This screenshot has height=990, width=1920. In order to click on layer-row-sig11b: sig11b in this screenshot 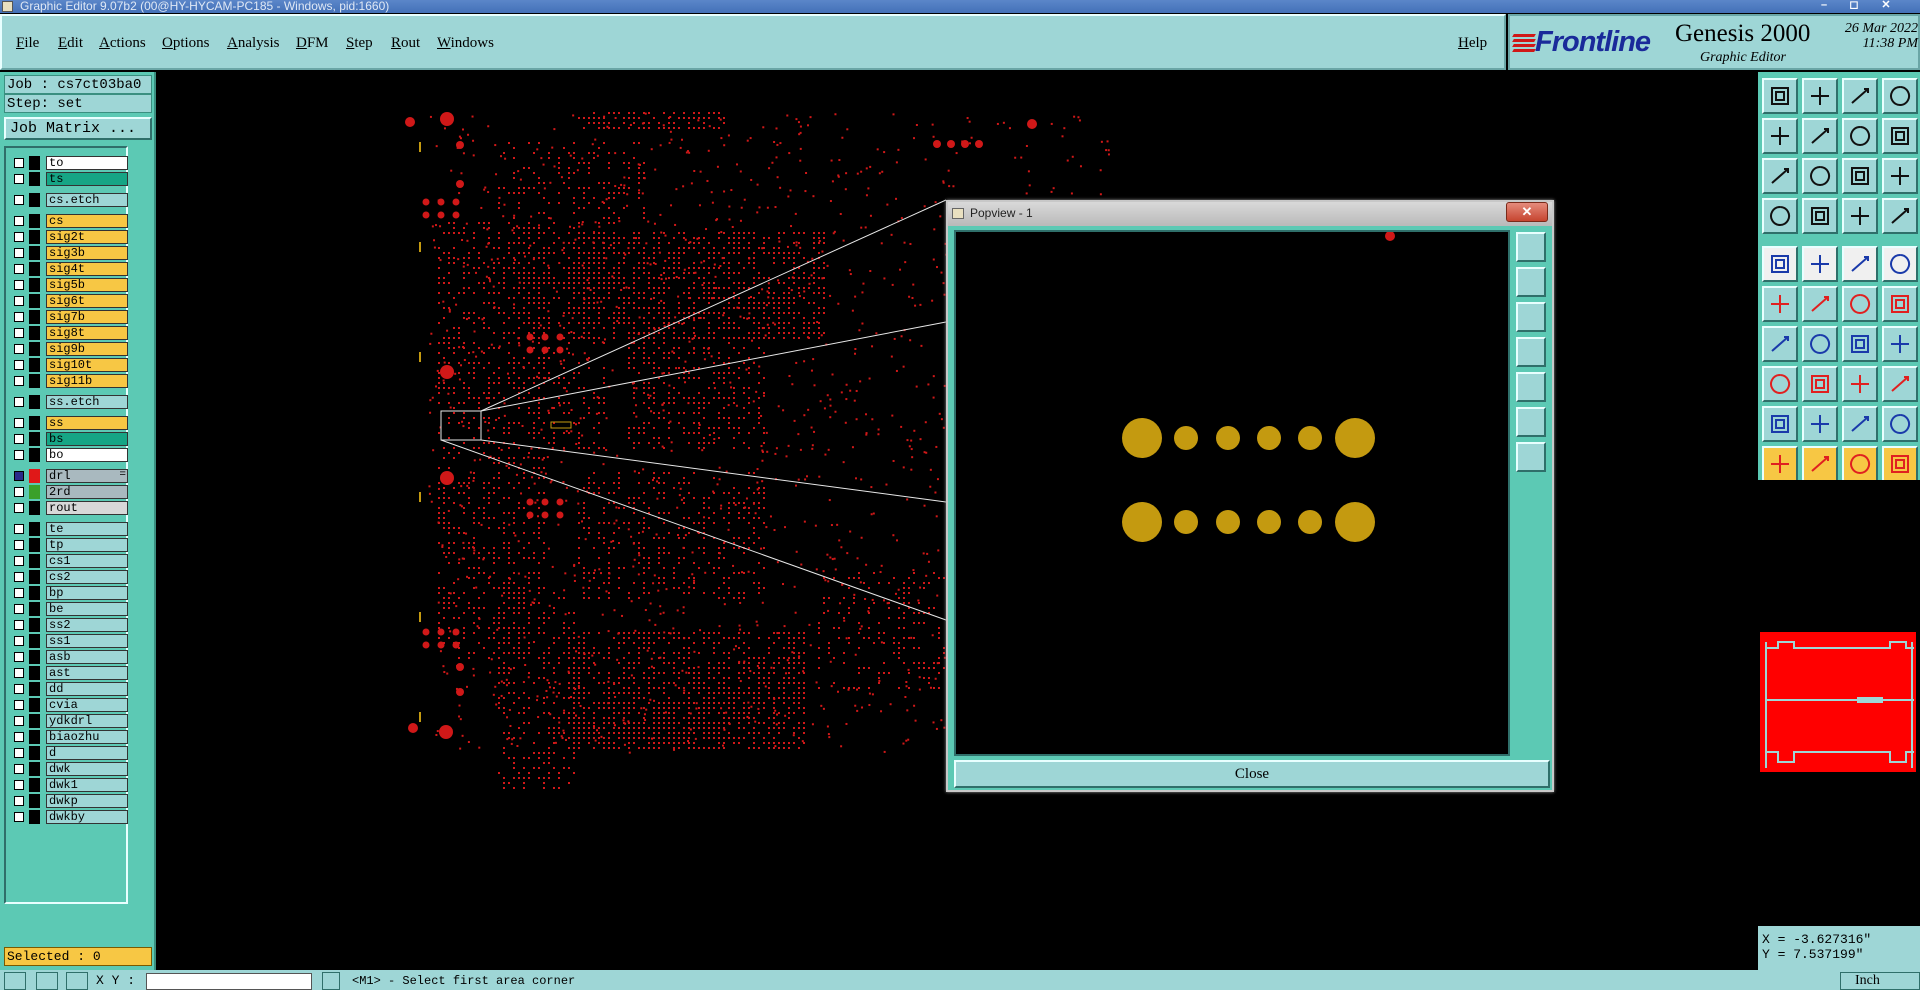, I will do `click(69, 381)`.